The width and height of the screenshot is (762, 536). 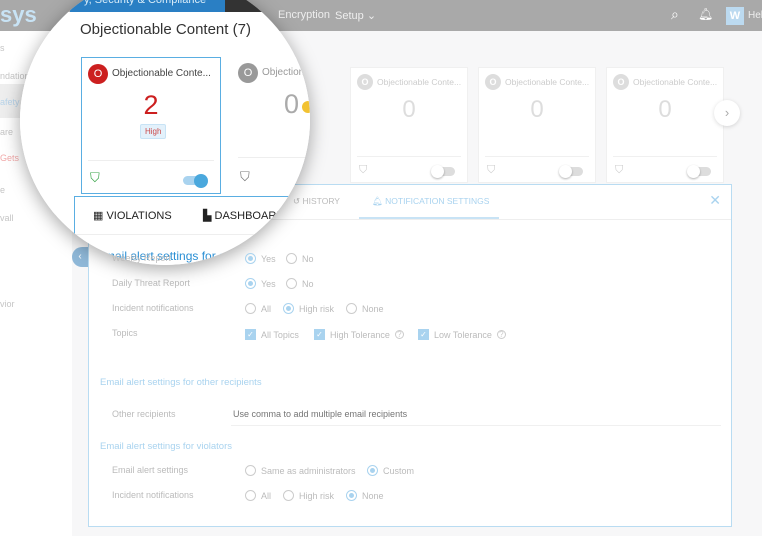 I want to click on user-greeting: Hell, so click(x=755, y=15).